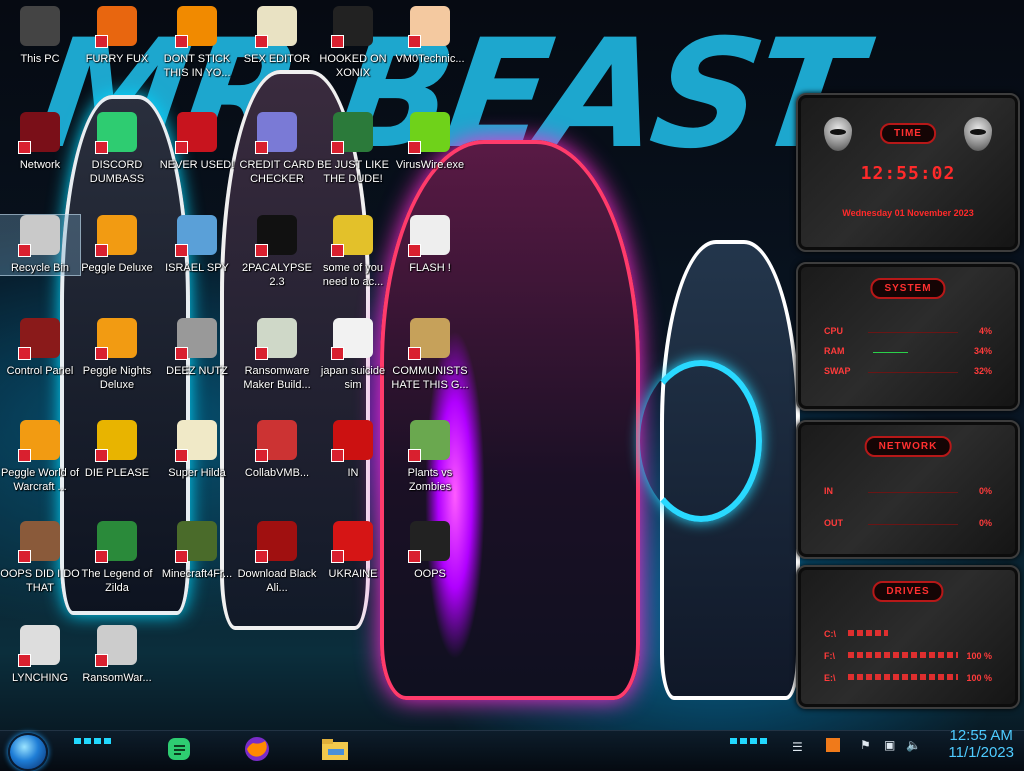  Describe the element at coordinates (40, 268) in the screenshot. I see `desktop-icon-label: Recycle Bin` at that location.